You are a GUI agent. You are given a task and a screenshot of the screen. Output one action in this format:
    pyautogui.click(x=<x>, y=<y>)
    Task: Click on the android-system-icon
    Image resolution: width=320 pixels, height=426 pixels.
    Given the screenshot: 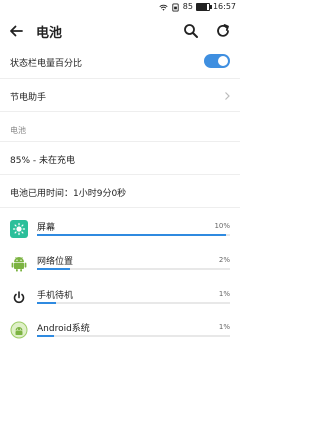 What is the action you would take?
    pyautogui.click(x=19, y=330)
    